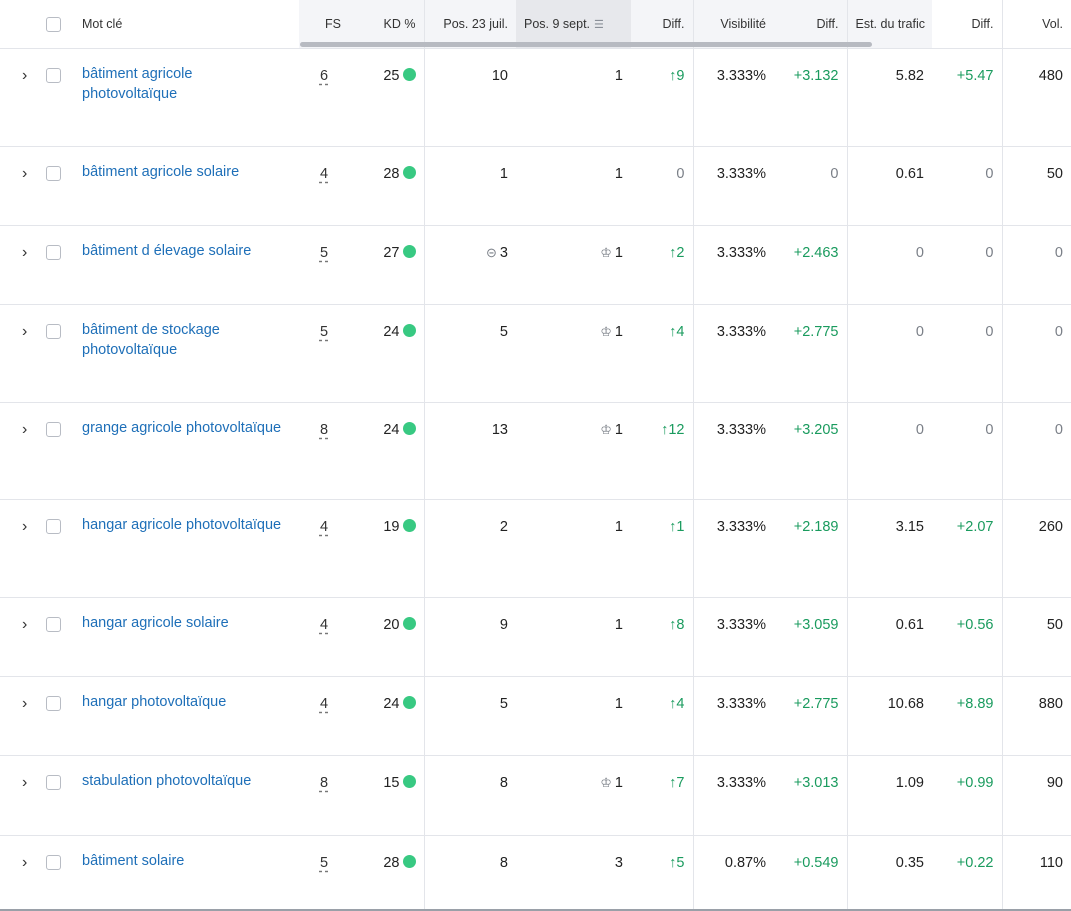  What do you see at coordinates (586, 44) in the screenshot?
I see `horizontal-scrollbar` at bounding box center [586, 44].